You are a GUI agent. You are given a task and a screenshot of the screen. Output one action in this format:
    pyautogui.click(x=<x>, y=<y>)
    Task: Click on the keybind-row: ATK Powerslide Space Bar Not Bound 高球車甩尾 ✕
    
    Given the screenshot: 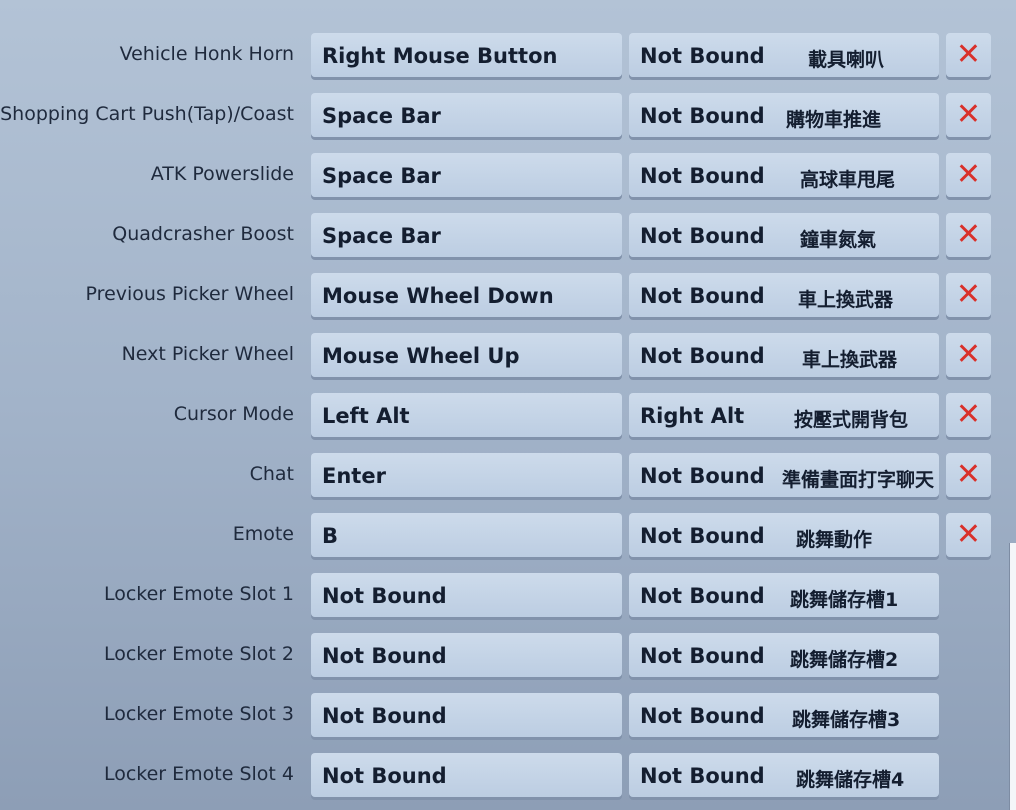 What is the action you would take?
    pyautogui.click(x=508, y=177)
    